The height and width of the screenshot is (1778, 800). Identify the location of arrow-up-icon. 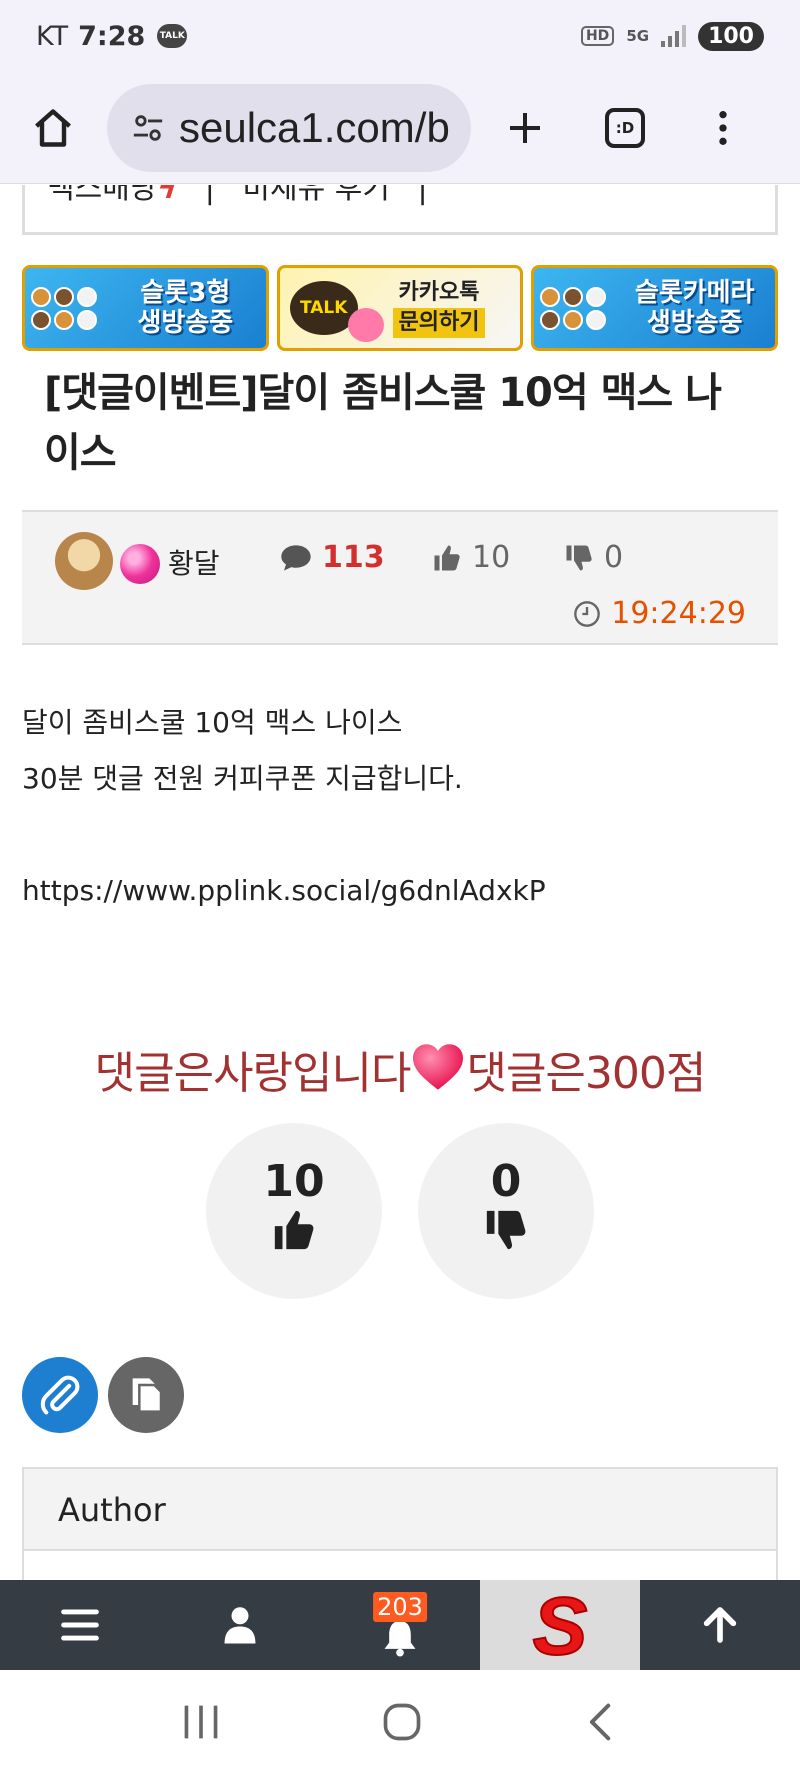
(720, 1625).